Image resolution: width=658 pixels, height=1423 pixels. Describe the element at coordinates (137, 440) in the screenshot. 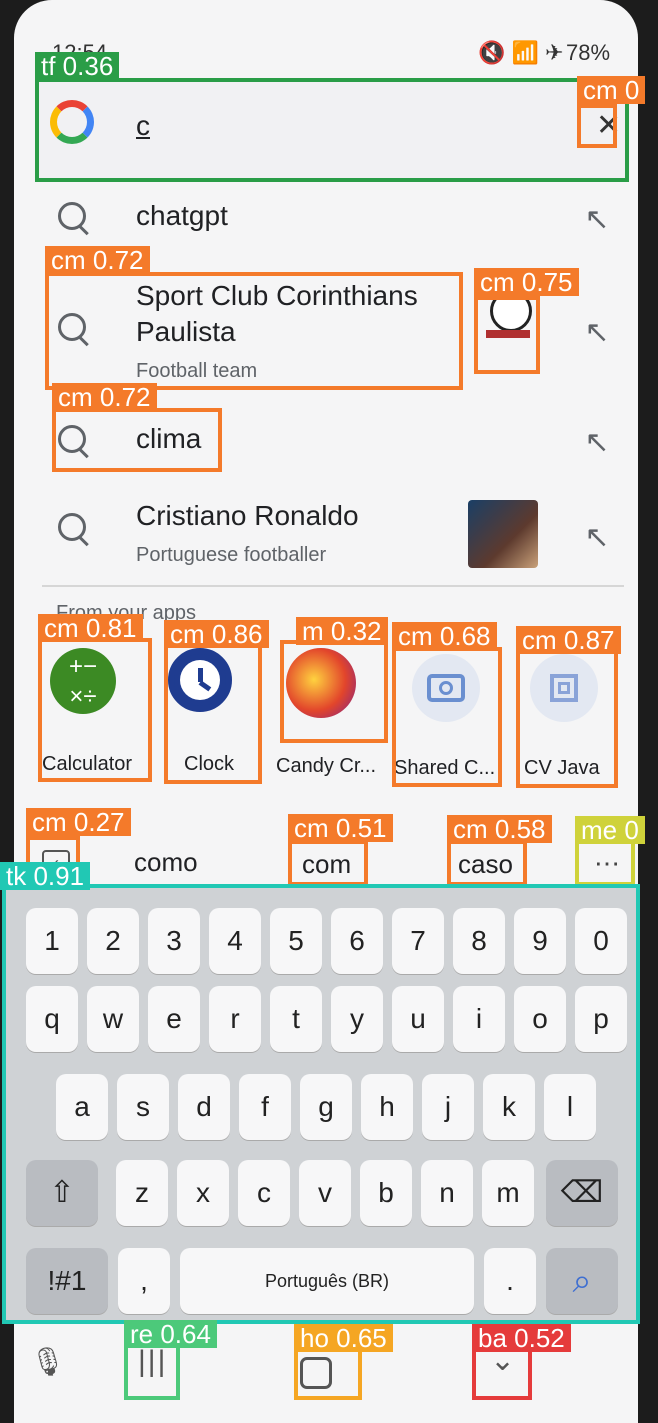

I see `detection-box-clima` at that location.